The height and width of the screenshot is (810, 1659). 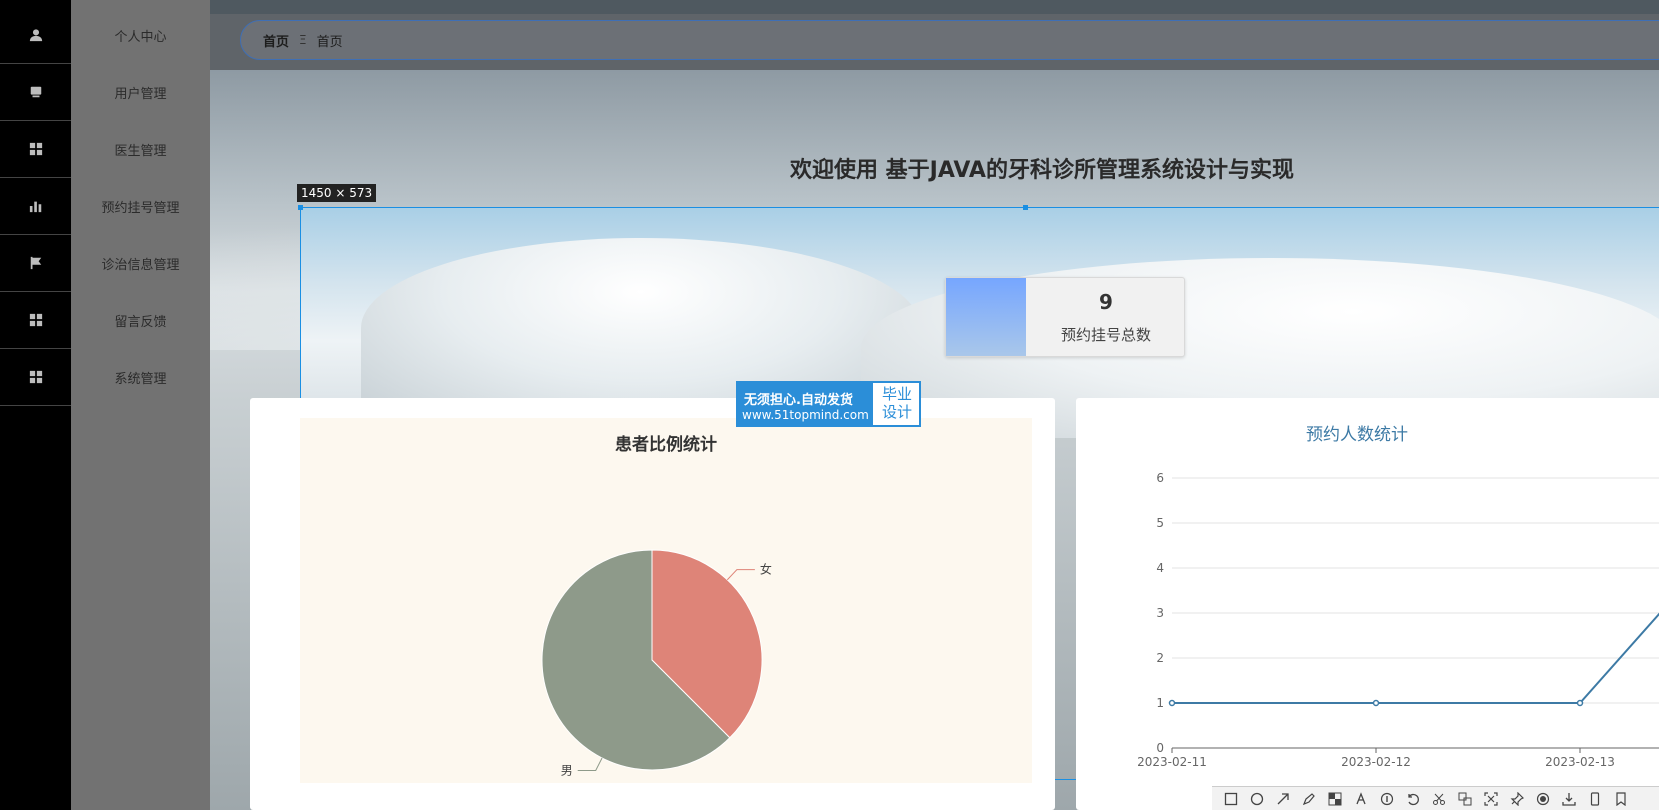 I want to click on ellipse-icon, so click(x=1256, y=798).